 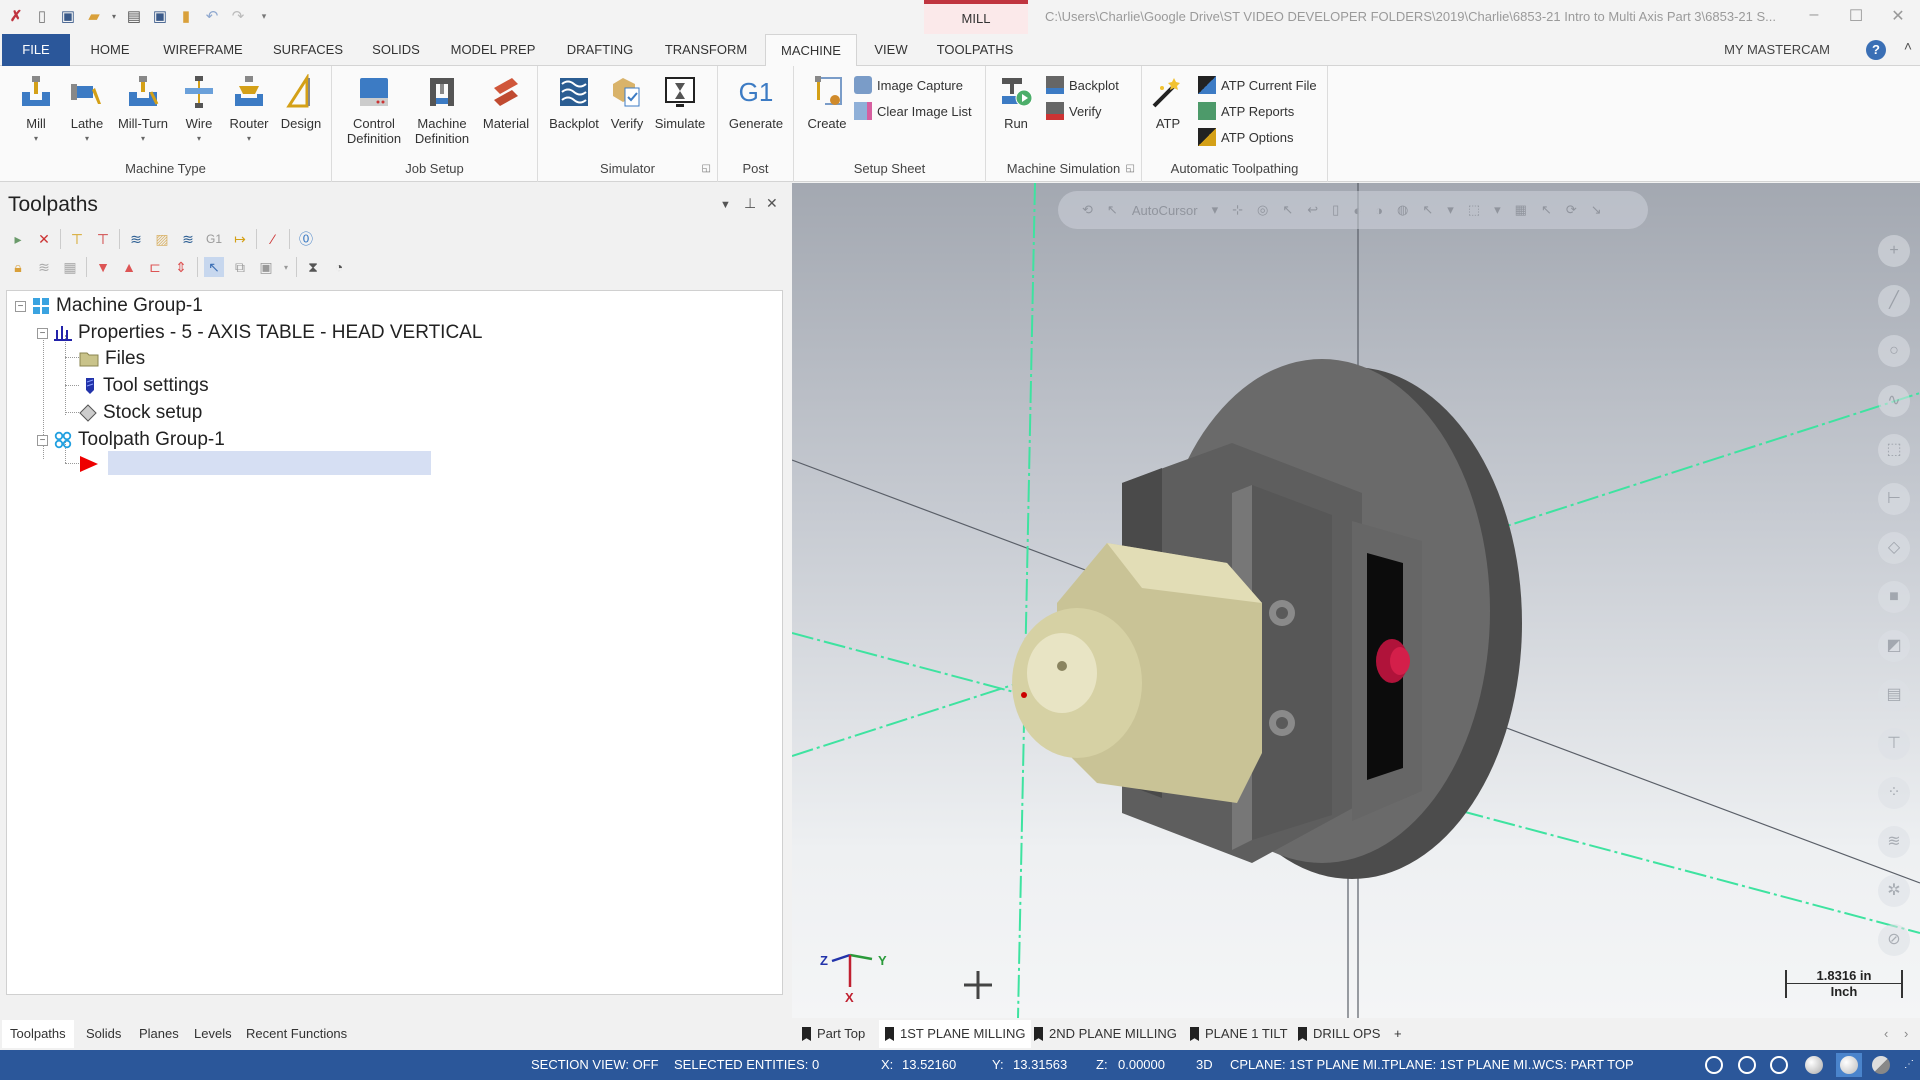 What do you see at coordinates (1357, 210) in the screenshot?
I see `solid-face-icon: ◐` at bounding box center [1357, 210].